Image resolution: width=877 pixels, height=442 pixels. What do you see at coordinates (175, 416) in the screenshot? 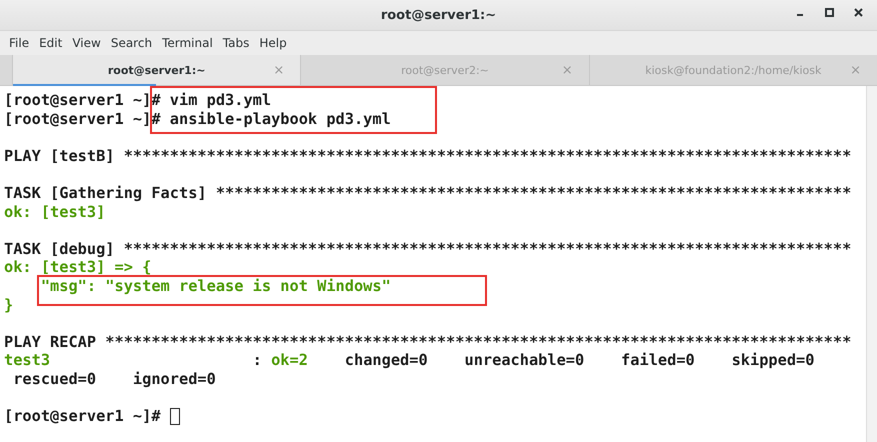
I see `text-cursor` at bounding box center [175, 416].